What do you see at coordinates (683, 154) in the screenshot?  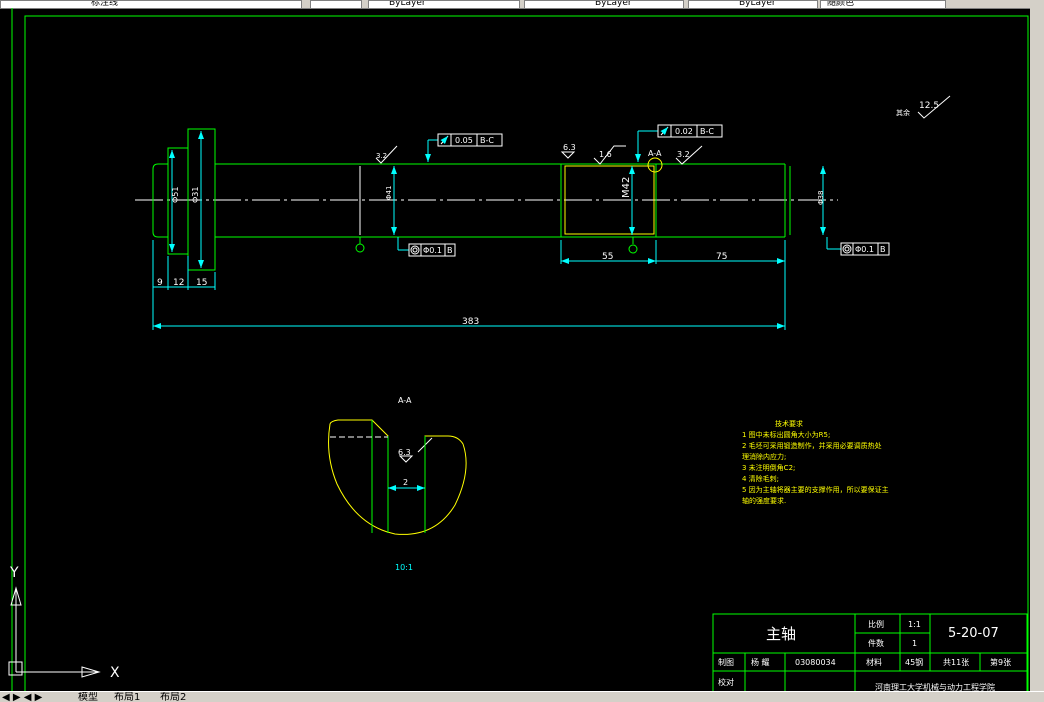 I see `ra-3.2-b: 3.2` at bounding box center [683, 154].